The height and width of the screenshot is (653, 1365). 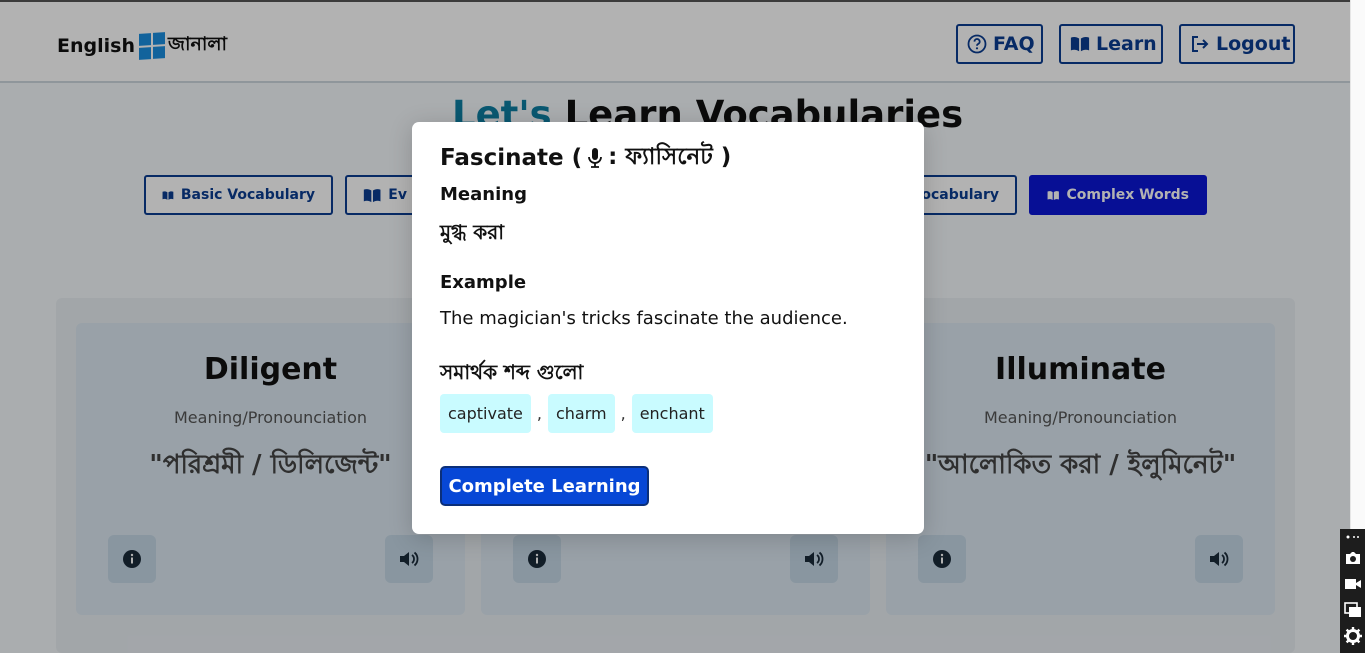 I want to click on camera-icon, so click(x=1353, y=558).